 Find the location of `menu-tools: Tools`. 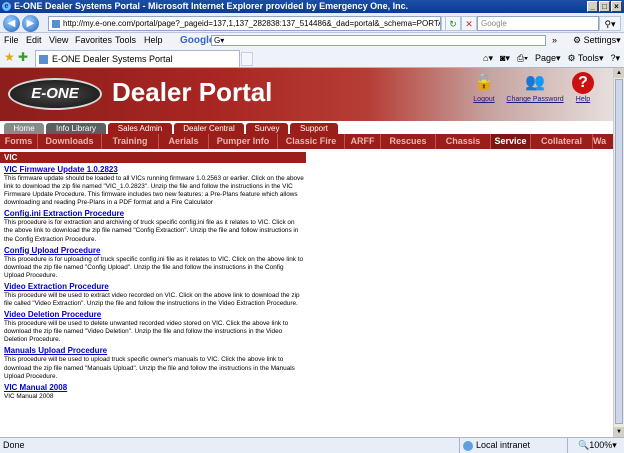

menu-tools: Tools is located at coordinates (125, 40).